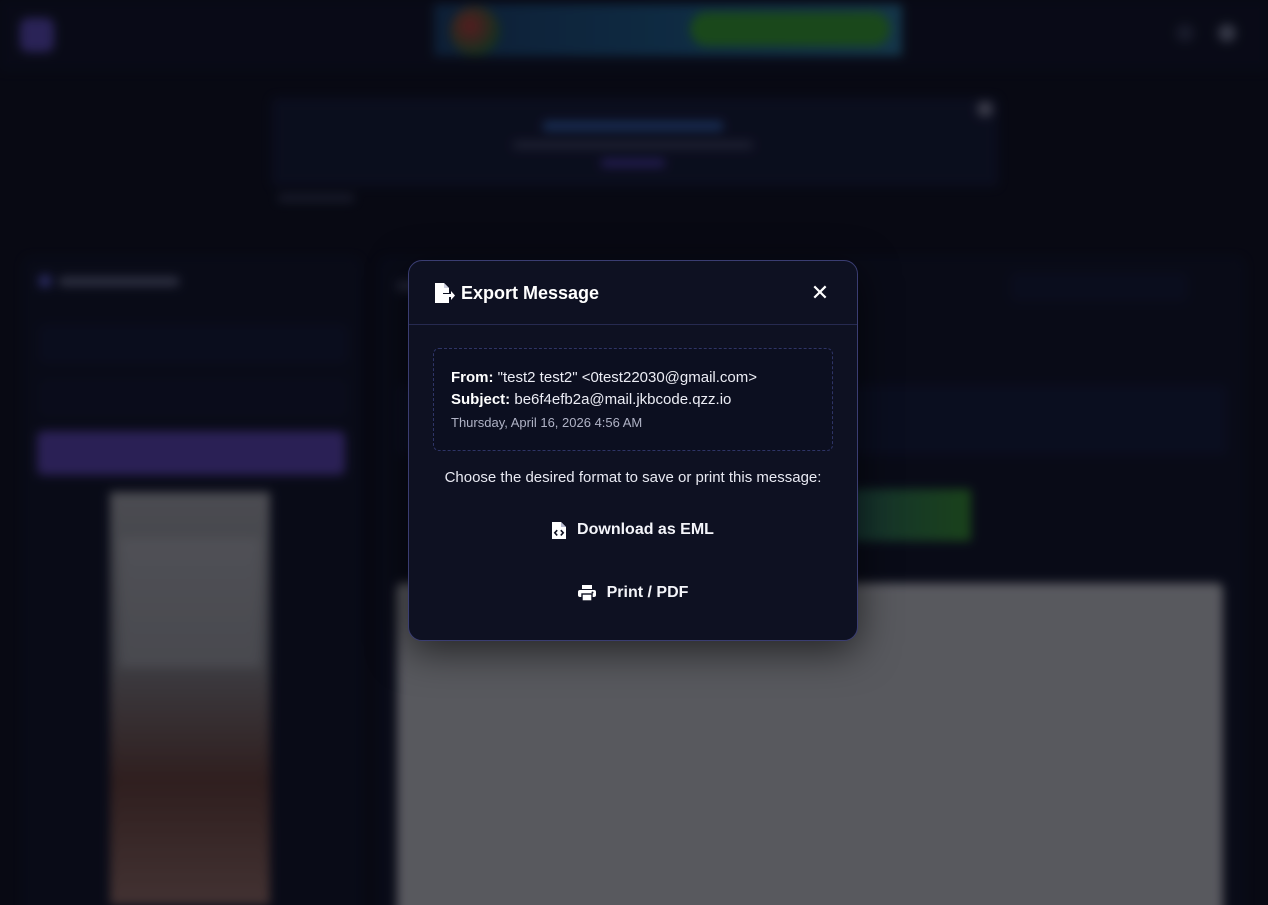 Image resolution: width=1268 pixels, height=905 pixels. Describe the element at coordinates (472, 377) in the screenshot. I see `from-label: From:` at that location.